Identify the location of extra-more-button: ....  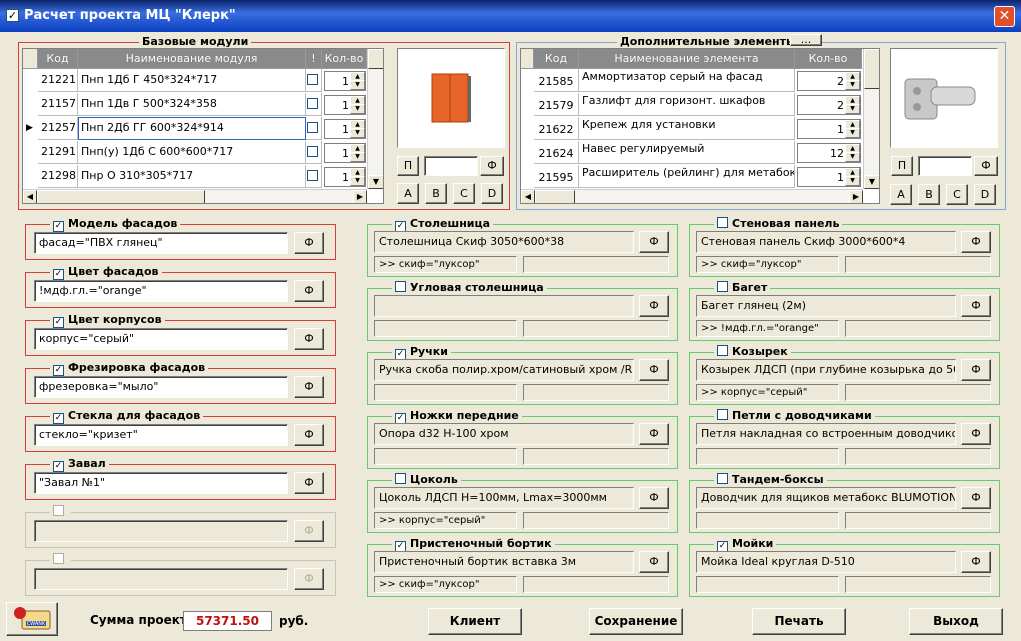
(806, 40).